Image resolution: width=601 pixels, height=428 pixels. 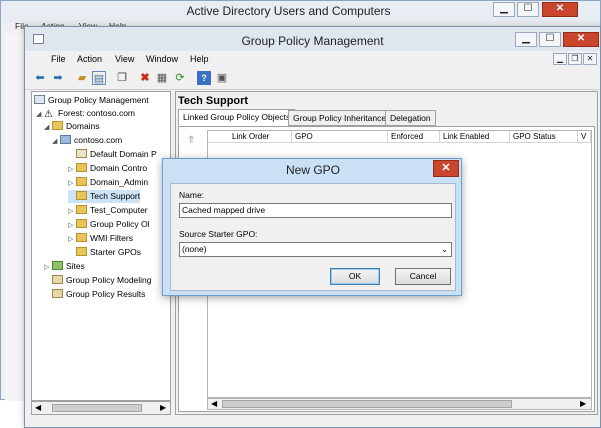 I want to click on tree-item-label: contoso.com, so click(x=98, y=140).